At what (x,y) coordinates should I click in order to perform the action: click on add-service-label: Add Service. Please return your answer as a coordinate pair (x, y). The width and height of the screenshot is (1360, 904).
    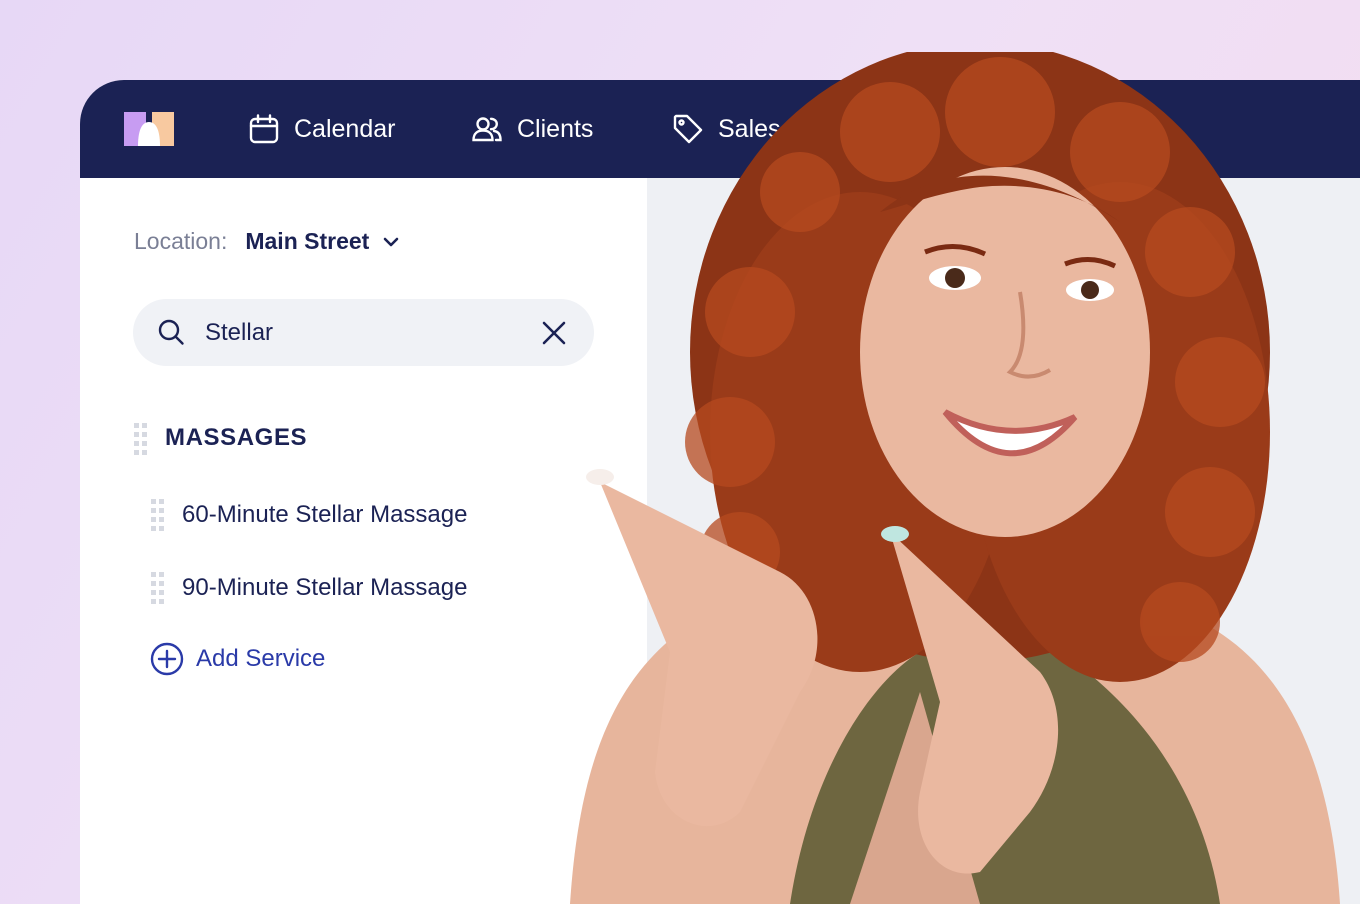
    Looking at the image, I should click on (261, 658).